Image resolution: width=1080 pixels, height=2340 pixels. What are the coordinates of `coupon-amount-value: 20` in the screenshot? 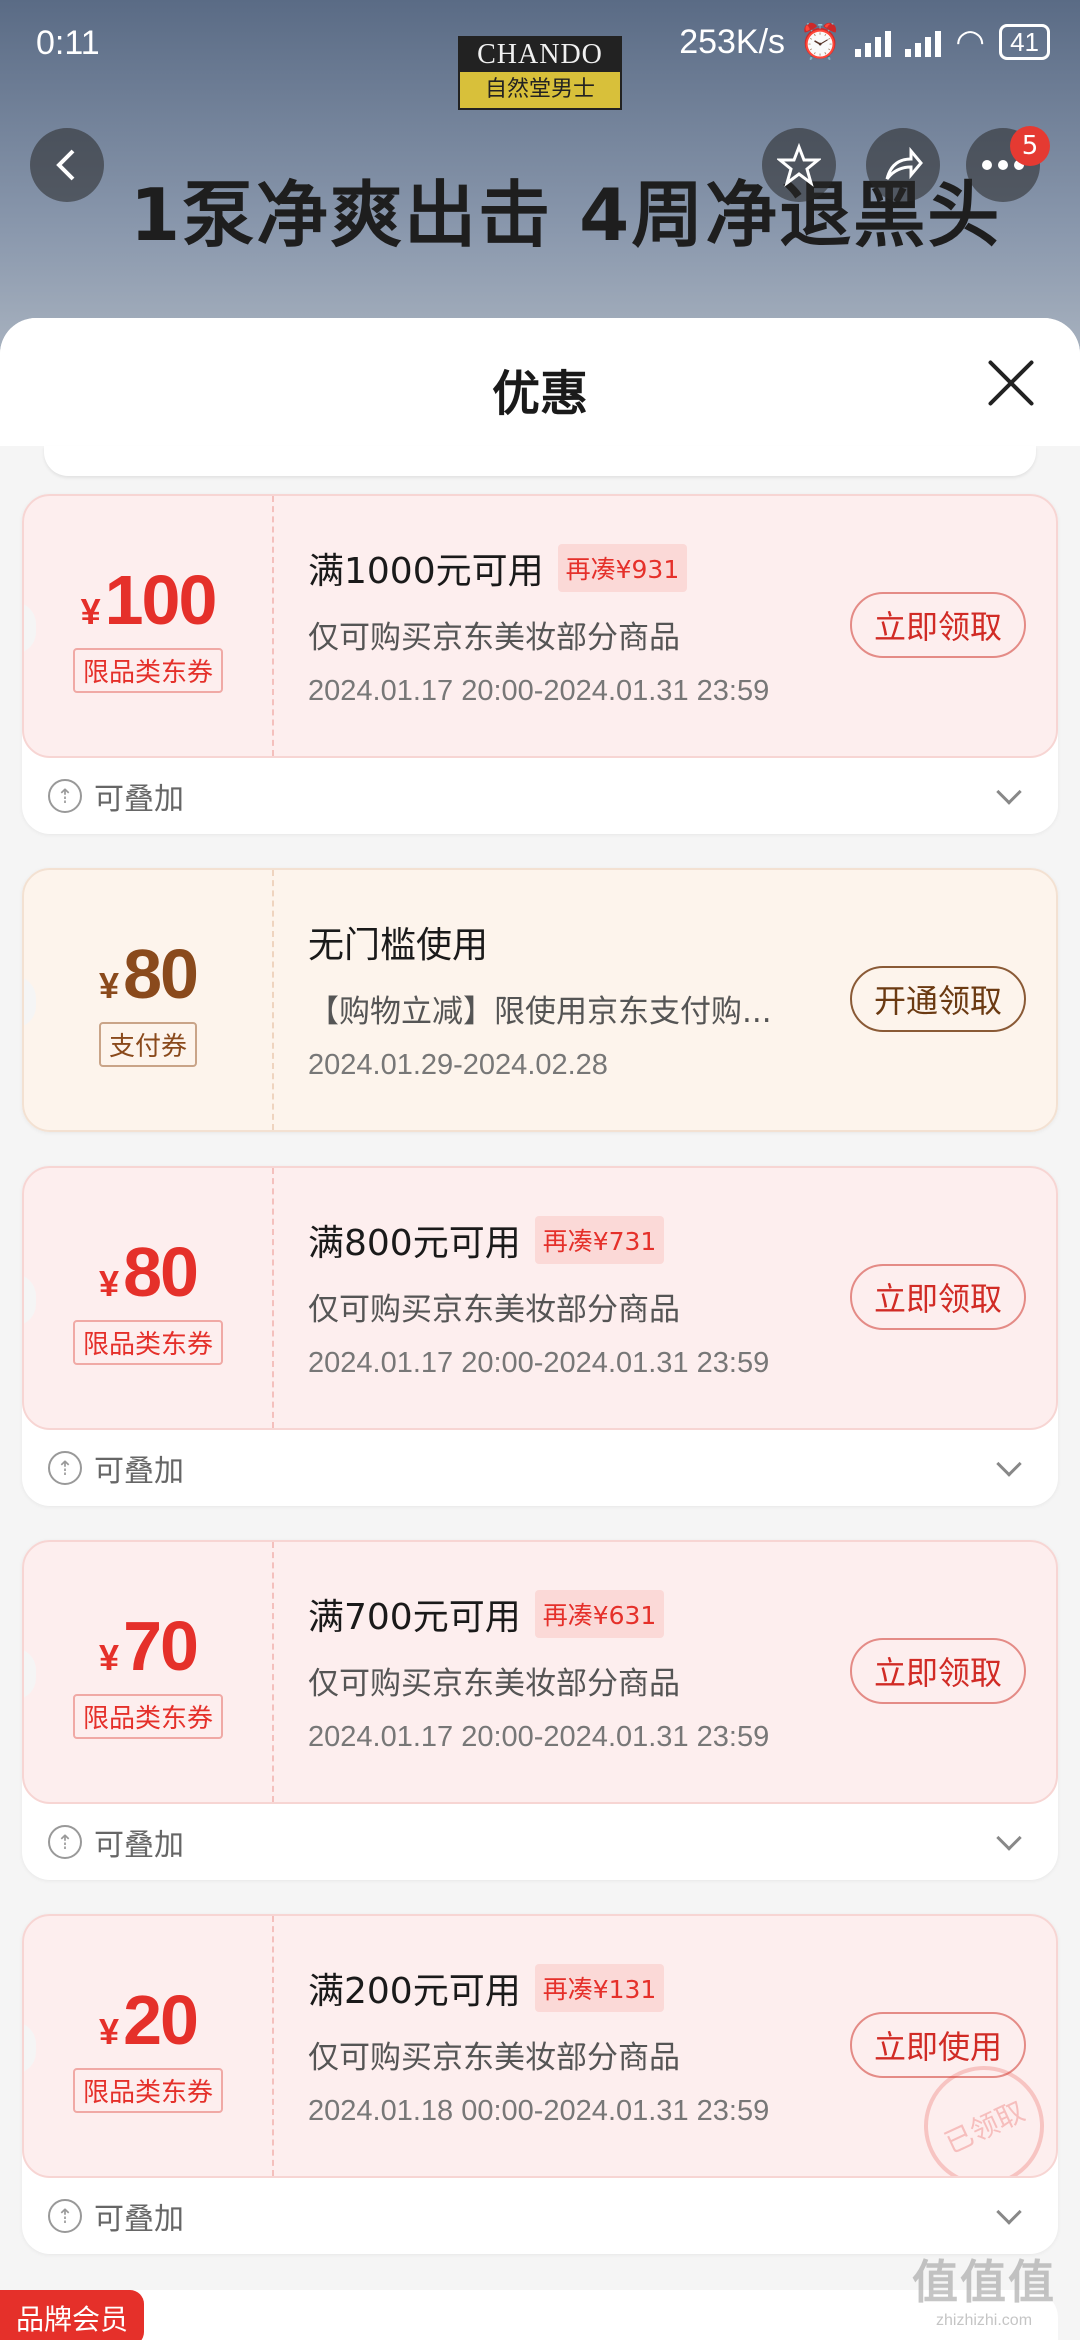 It's located at (161, 2019).